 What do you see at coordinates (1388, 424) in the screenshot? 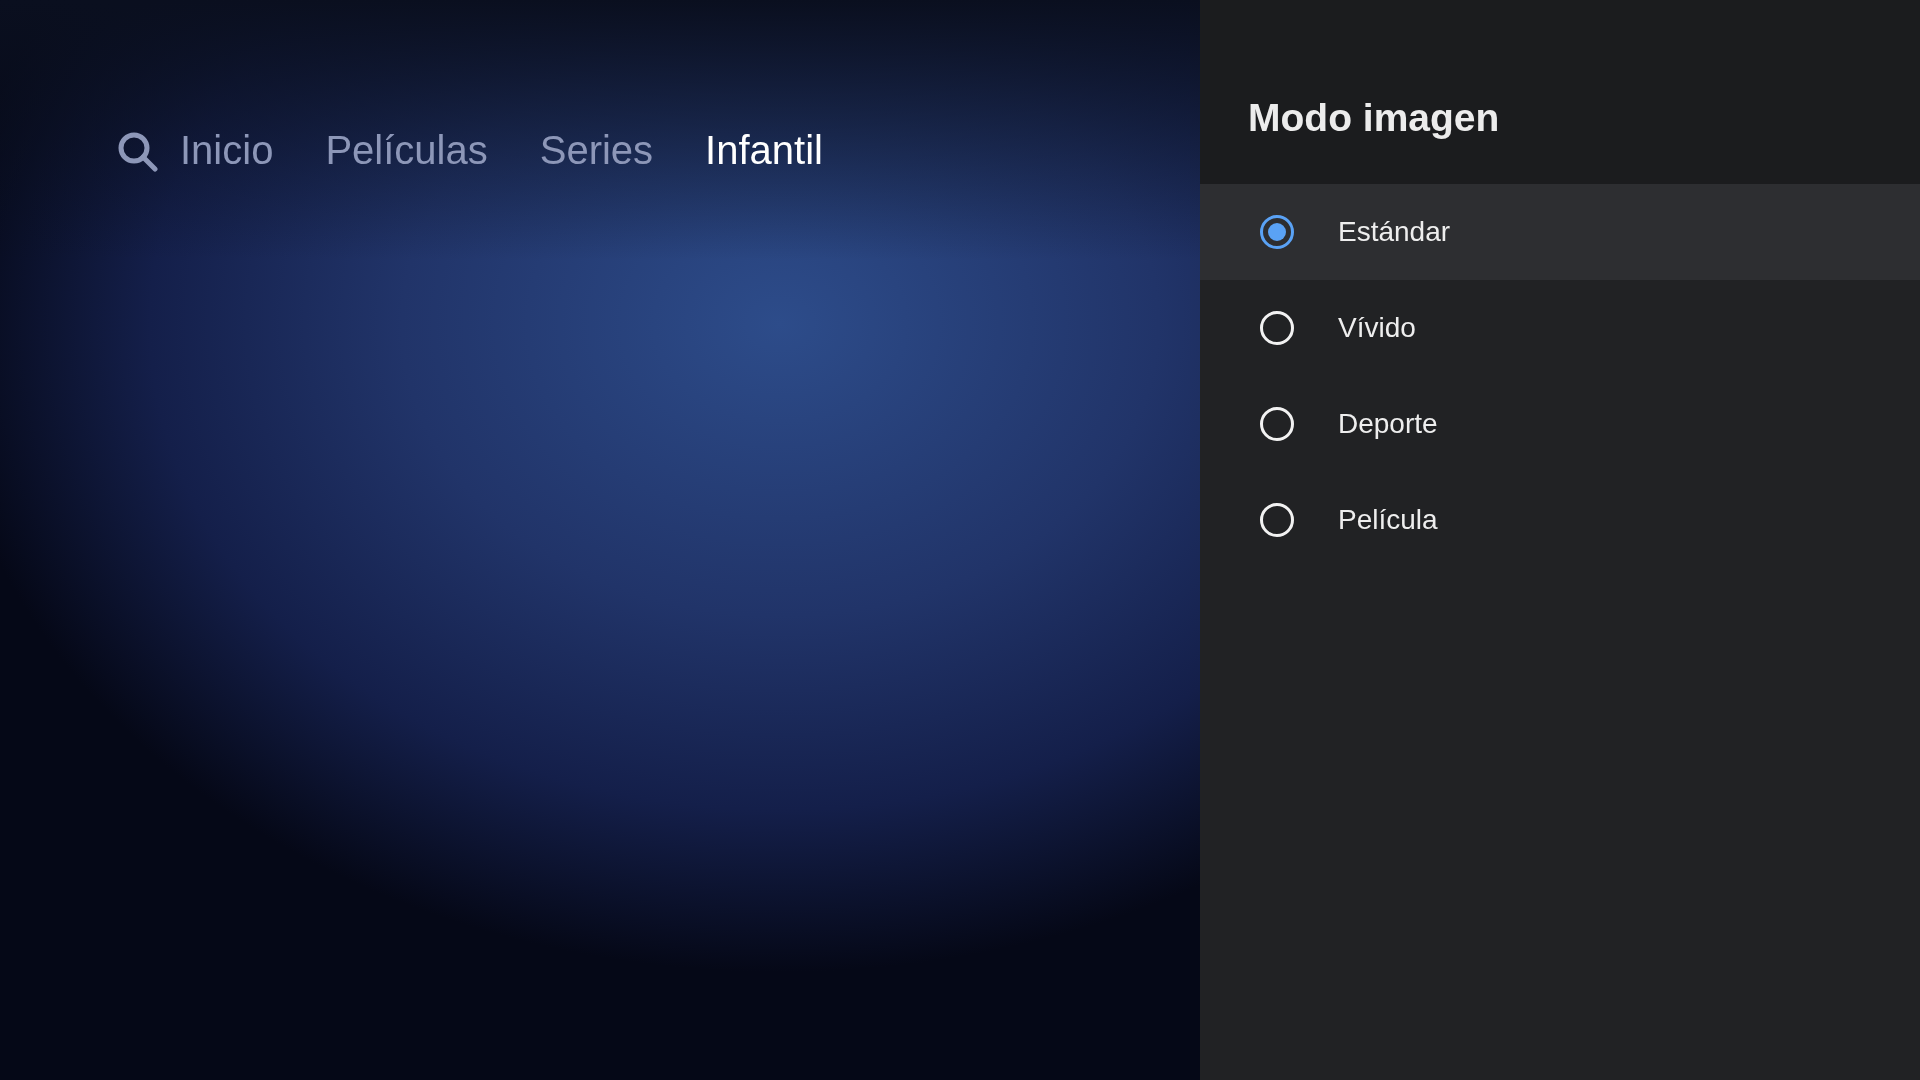
I see `option-label: Deporte` at bounding box center [1388, 424].